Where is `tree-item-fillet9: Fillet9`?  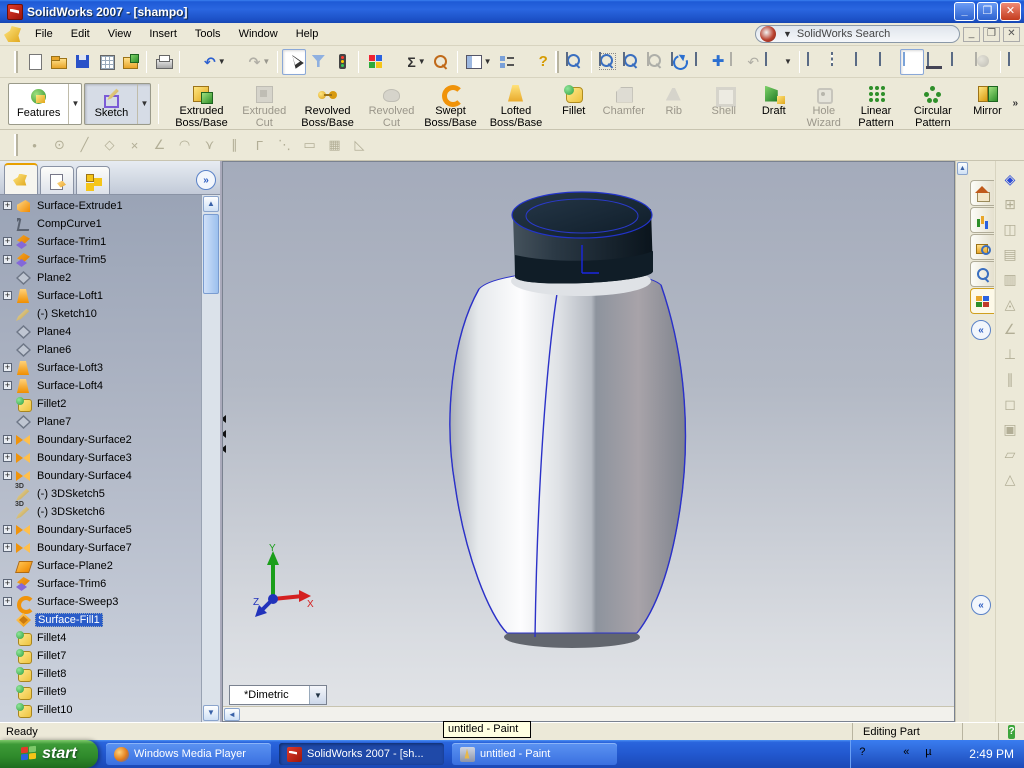 tree-item-fillet9: Fillet9 is located at coordinates (100, 692).